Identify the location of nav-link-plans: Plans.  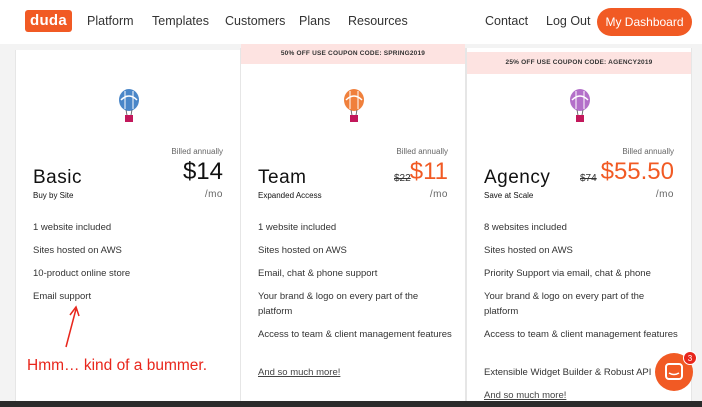
(314, 21).